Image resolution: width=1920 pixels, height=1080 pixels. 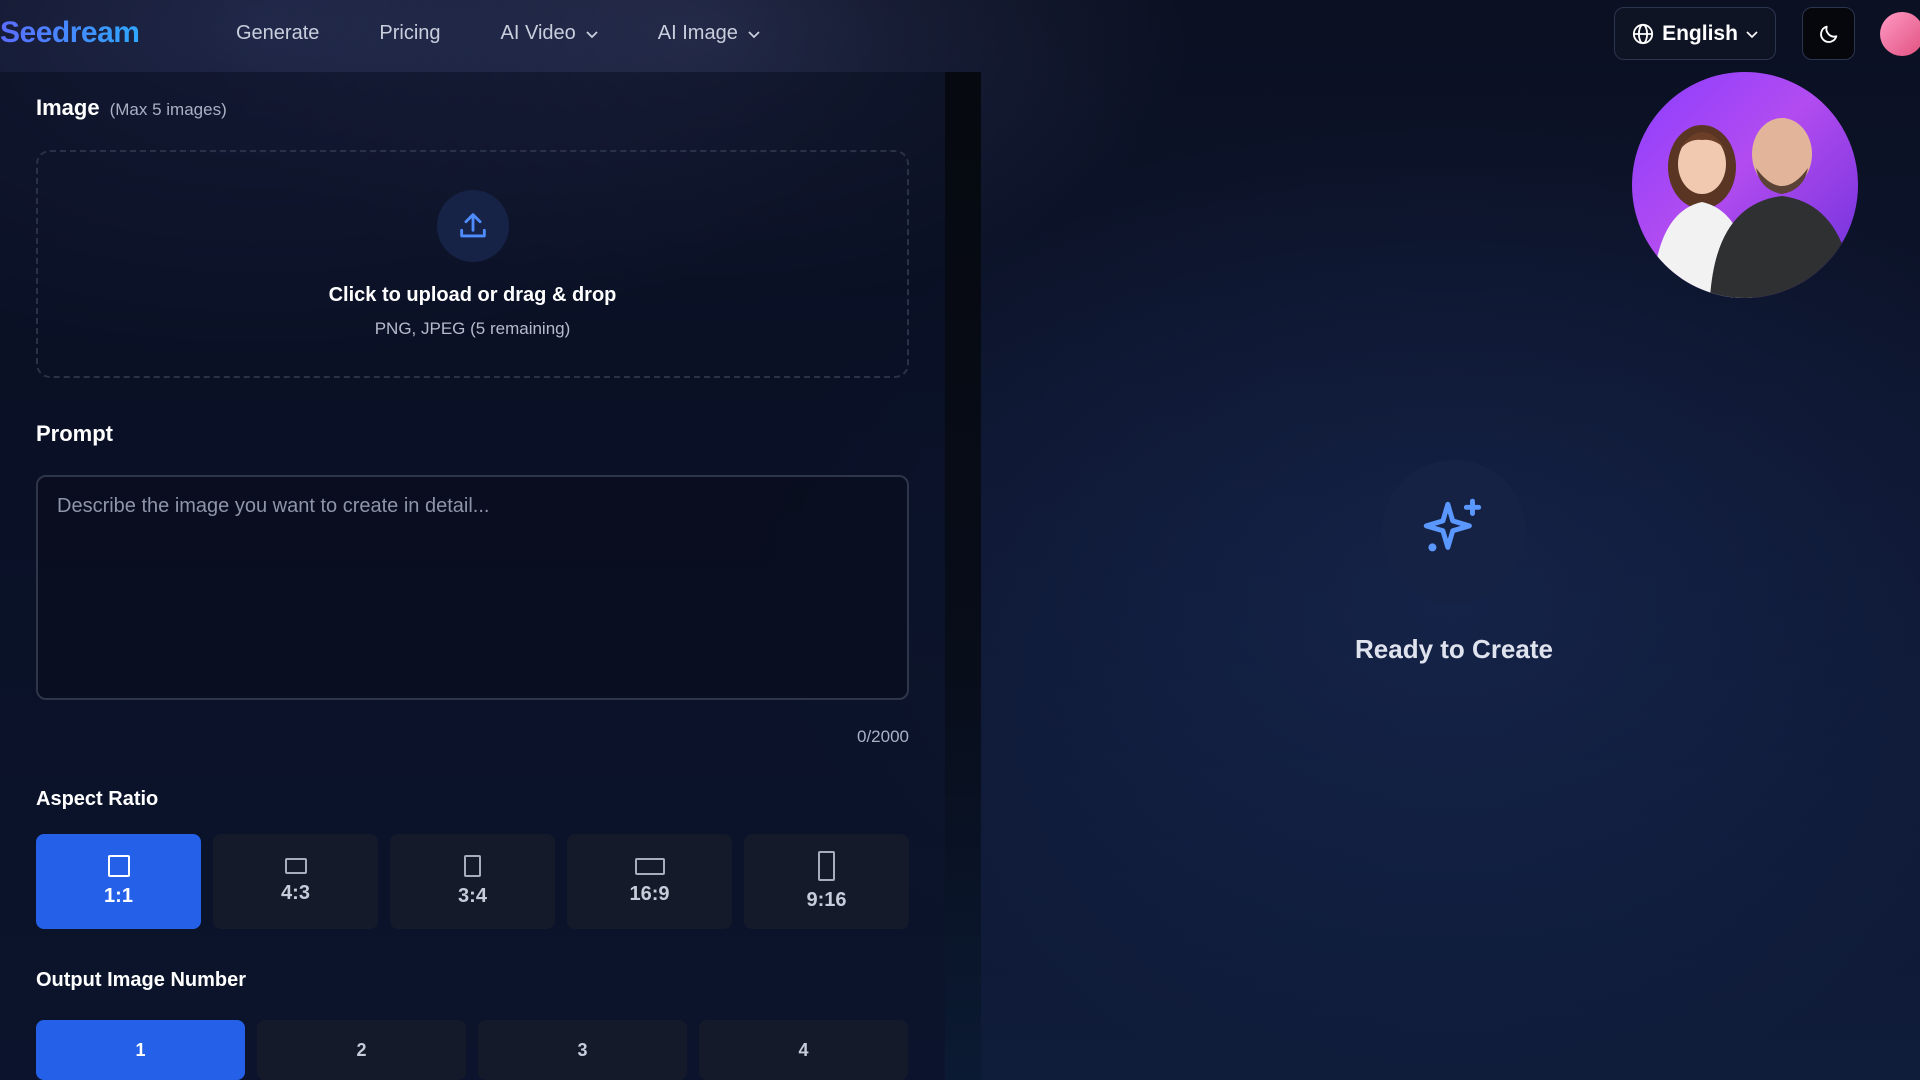 What do you see at coordinates (649, 893) in the screenshot?
I see `aspect-ratio-label: 16:9` at bounding box center [649, 893].